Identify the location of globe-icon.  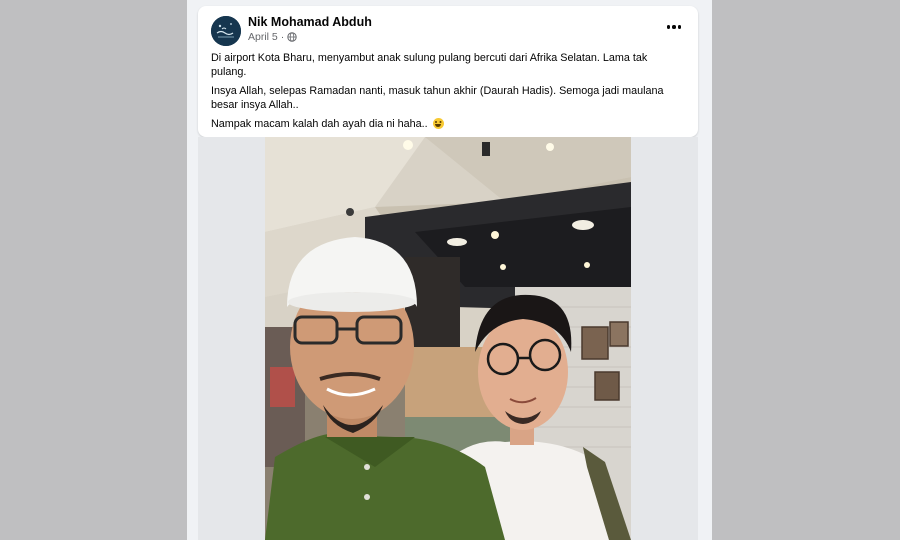
(292, 37).